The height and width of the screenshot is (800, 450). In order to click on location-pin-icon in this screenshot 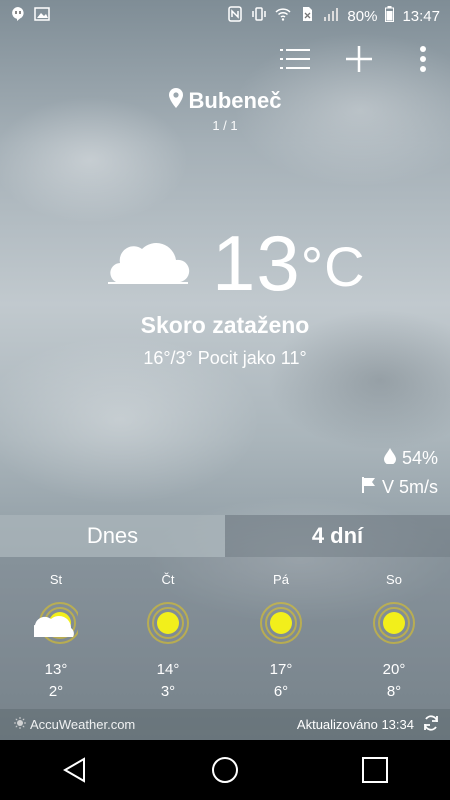, I will do `click(175, 101)`.